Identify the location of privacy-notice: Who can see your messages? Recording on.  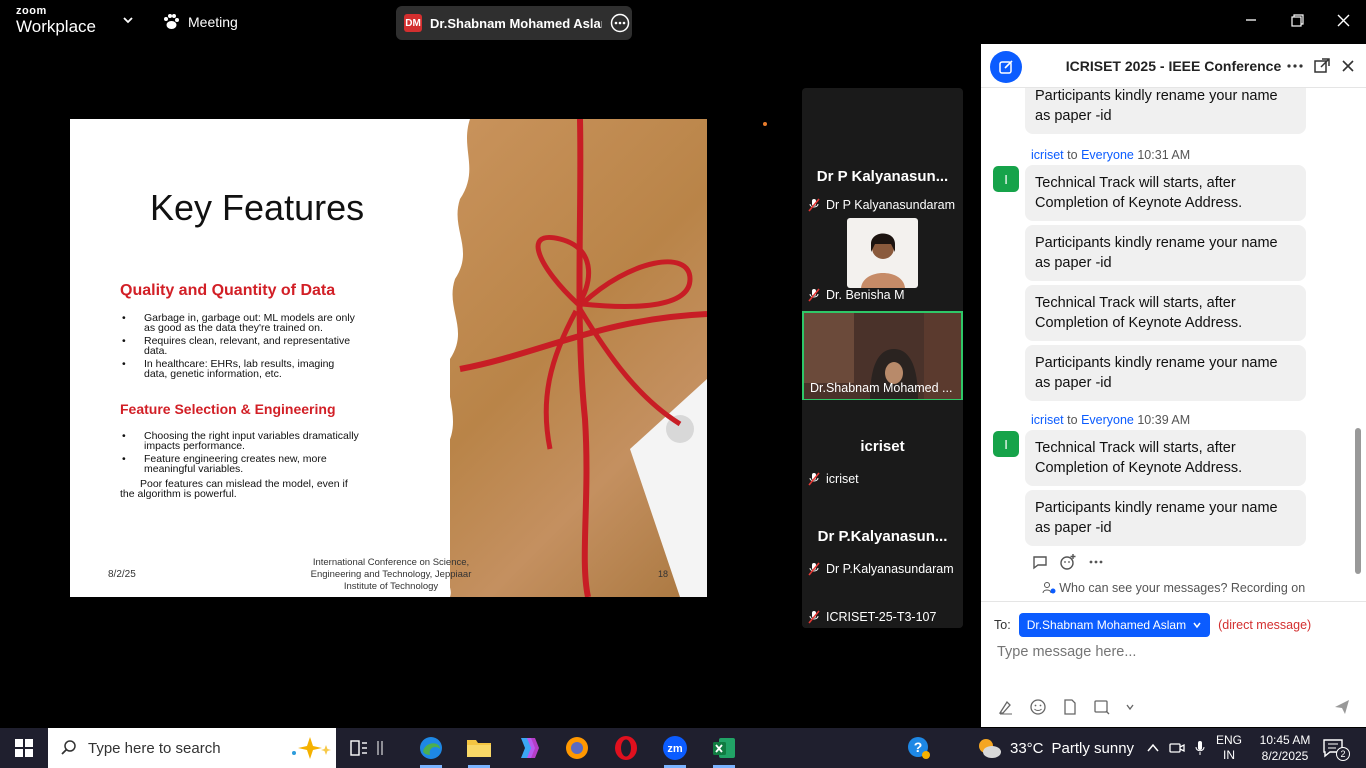
(1173, 589).